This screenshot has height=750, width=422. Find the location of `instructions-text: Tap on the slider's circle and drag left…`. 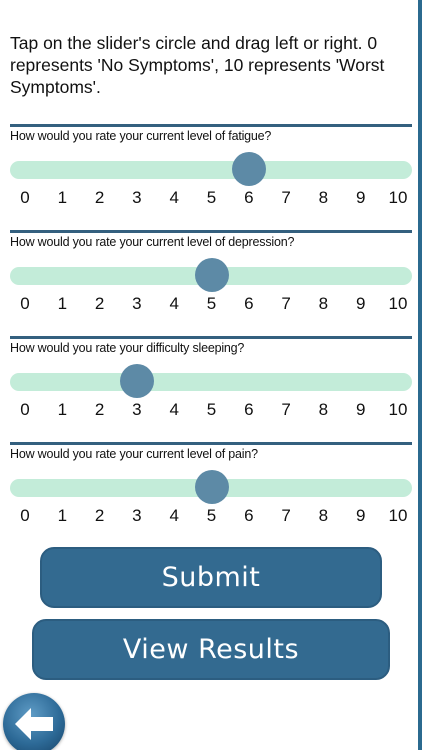

instructions-text: Tap on the slider's circle and drag left… is located at coordinates (197, 65).